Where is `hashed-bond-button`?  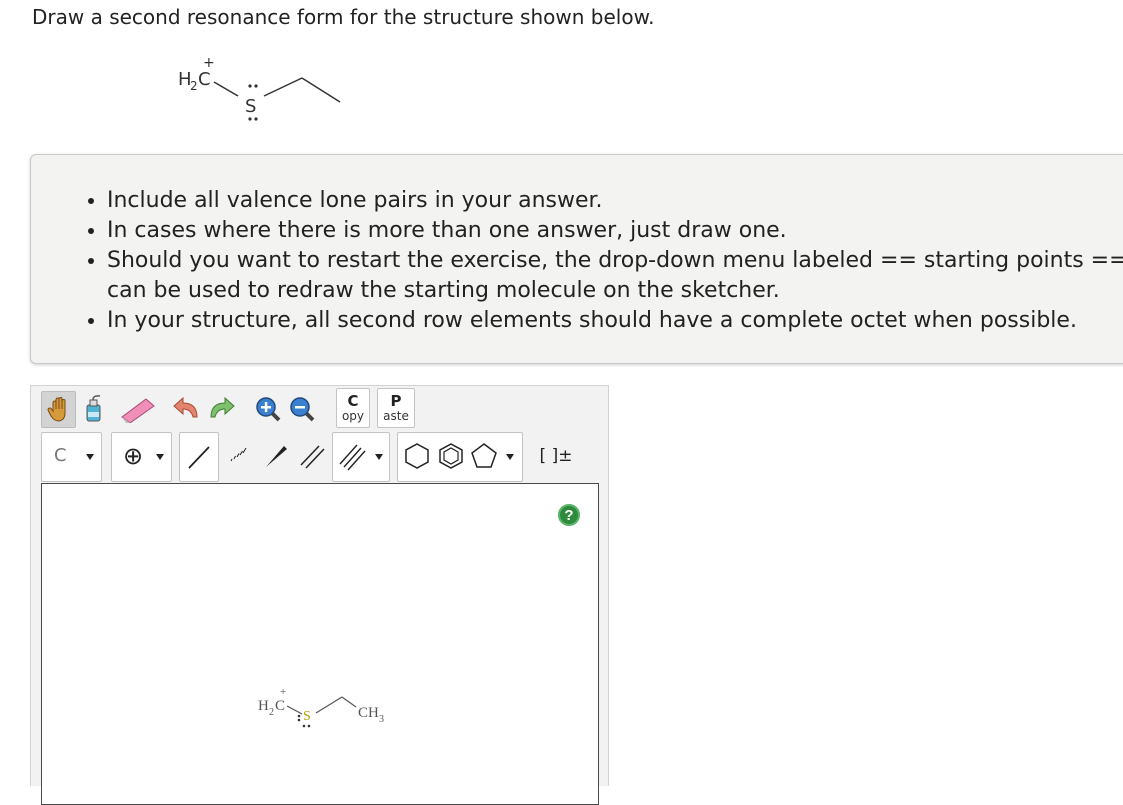
hashed-bond-button is located at coordinates (238, 456).